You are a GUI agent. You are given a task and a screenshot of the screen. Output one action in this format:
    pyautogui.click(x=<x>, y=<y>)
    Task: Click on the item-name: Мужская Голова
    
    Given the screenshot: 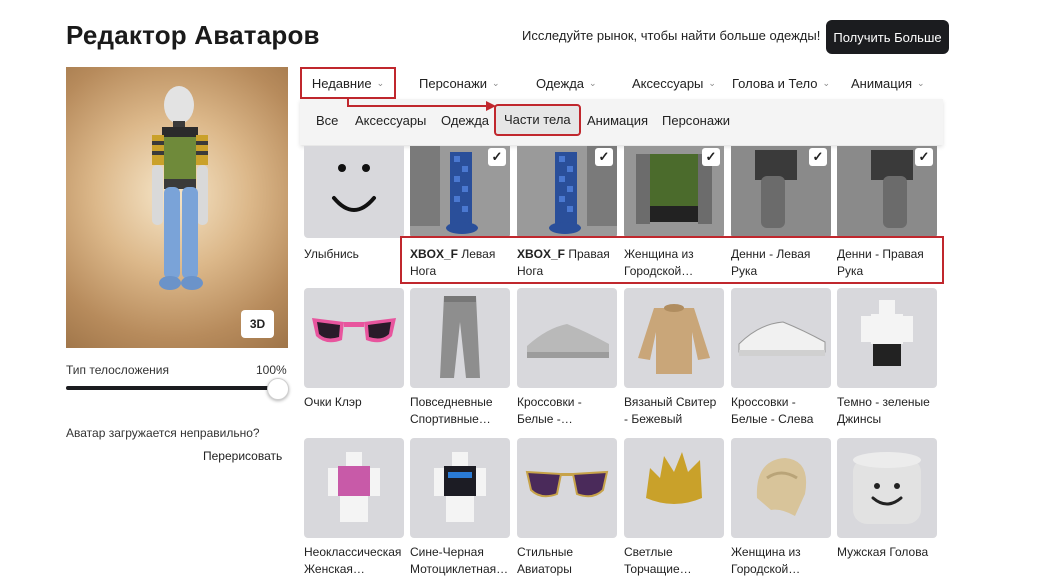 What is the action you would take?
    pyautogui.click(x=889, y=552)
    